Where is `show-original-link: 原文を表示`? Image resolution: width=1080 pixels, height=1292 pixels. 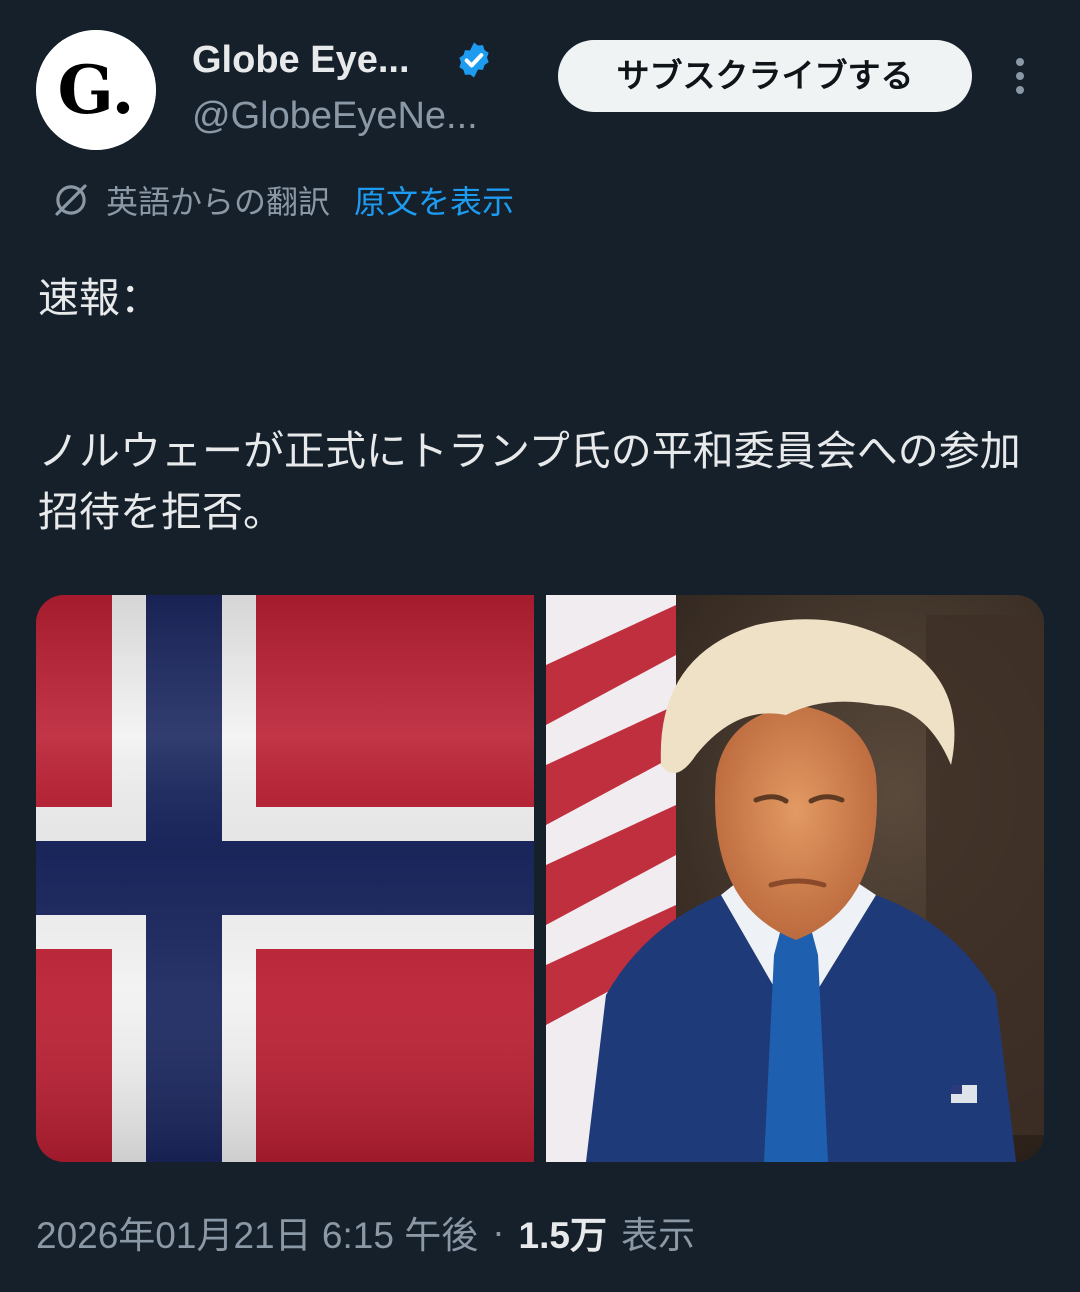 show-original-link: 原文を表示 is located at coordinates (434, 200).